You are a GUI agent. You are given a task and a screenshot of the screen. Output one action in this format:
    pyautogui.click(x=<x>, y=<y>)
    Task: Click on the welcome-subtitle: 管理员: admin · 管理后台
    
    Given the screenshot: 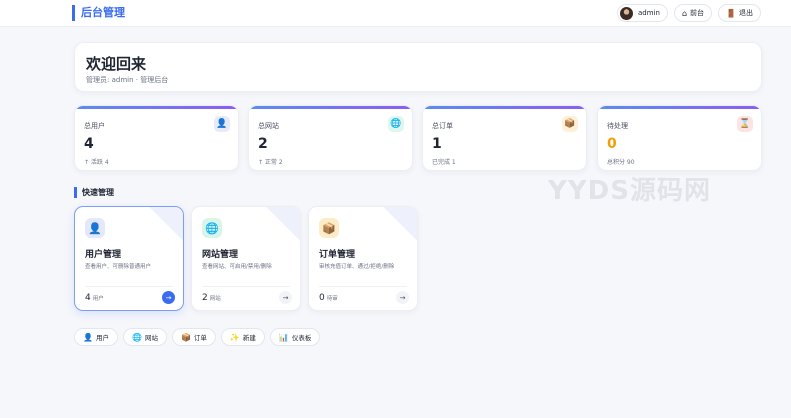 What is the action you would take?
    pyautogui.click(x=127, y=80)
    